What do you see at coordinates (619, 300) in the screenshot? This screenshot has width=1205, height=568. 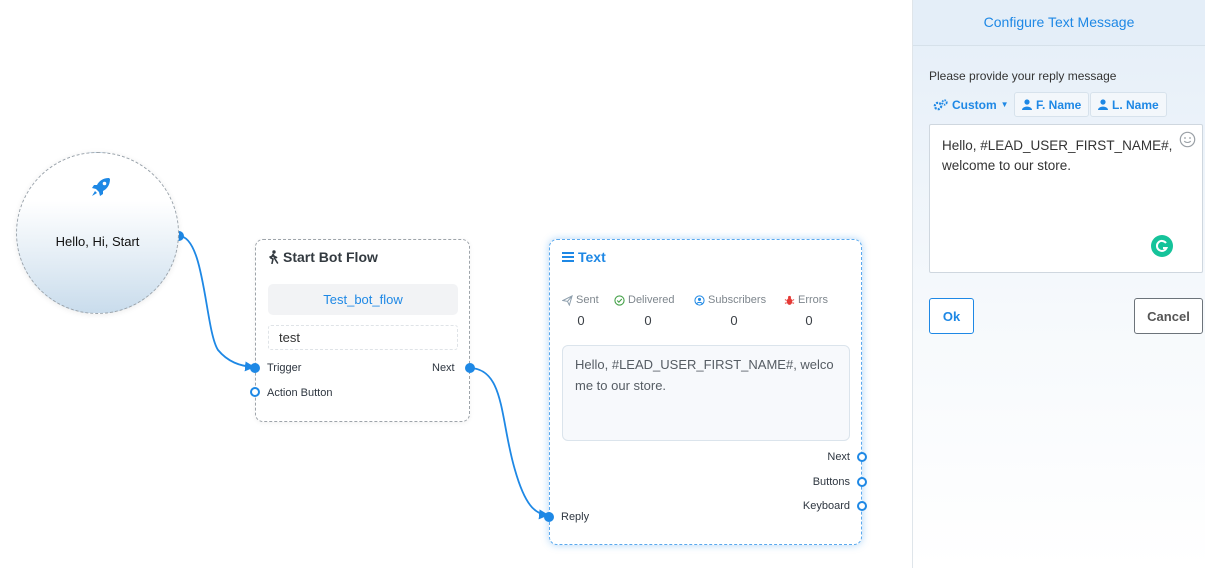 I see `check-circle-icon` at bounding box center [619, 300].